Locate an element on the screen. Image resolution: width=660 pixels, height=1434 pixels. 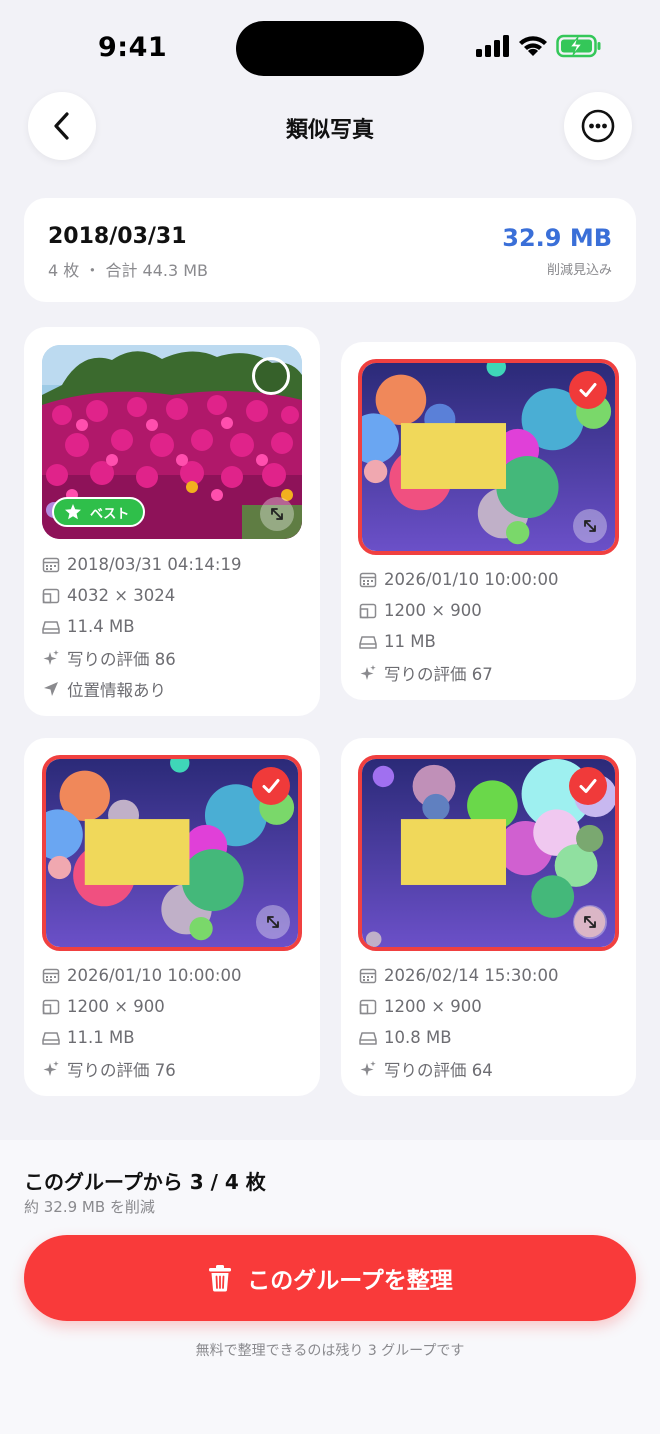
meta-score: 写りの評価 86 is located at coordinates (172, 657).